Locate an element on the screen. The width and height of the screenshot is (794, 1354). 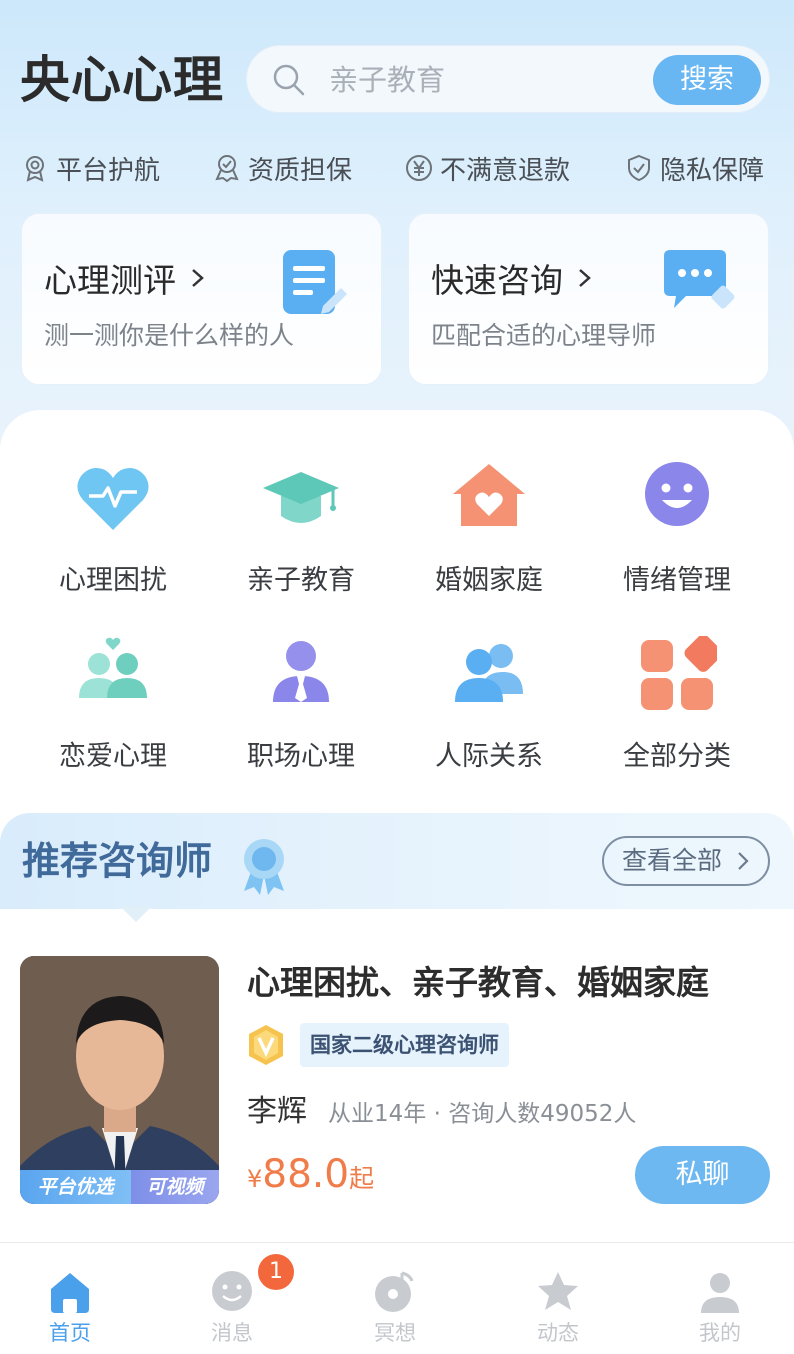
tab-meditation: 冥想 is located at coordinates (395, 1309).